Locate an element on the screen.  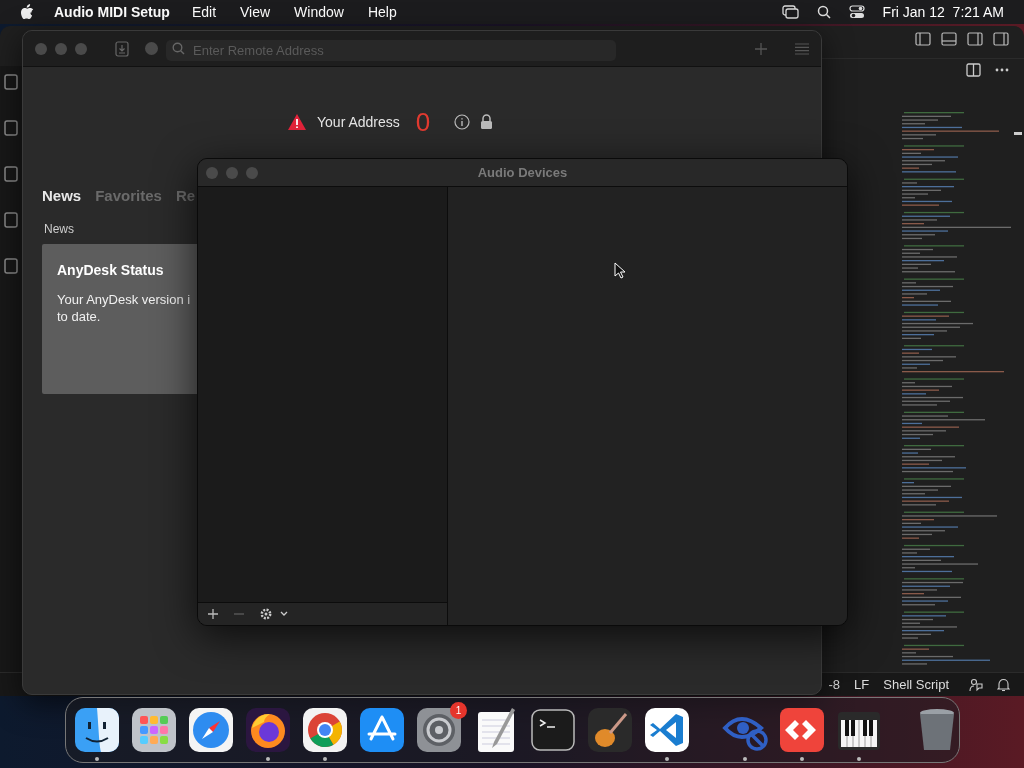
download-icon is located at coordinates (122, 48).